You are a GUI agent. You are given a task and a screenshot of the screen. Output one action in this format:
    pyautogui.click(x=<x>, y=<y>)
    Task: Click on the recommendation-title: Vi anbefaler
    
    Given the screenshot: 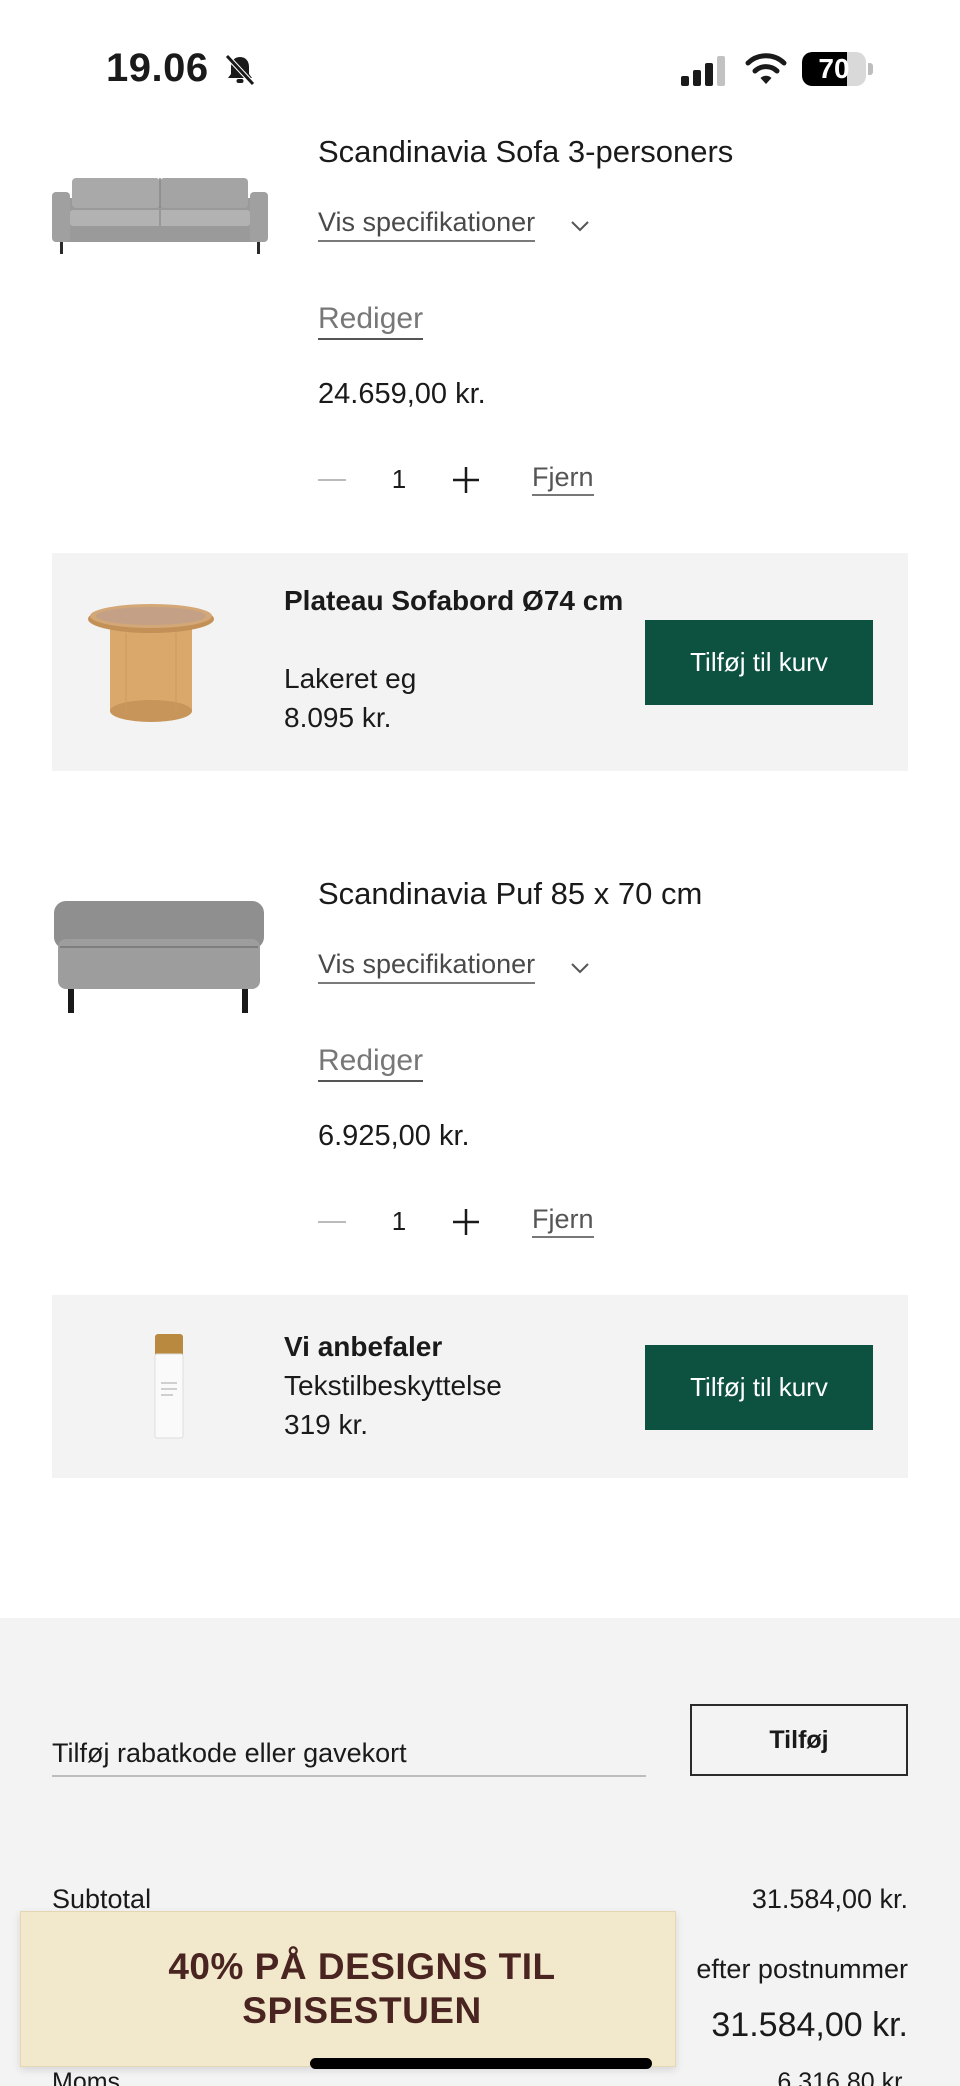 What is the action you would take?
    pyautogui.click(x=363, y=1346)
    